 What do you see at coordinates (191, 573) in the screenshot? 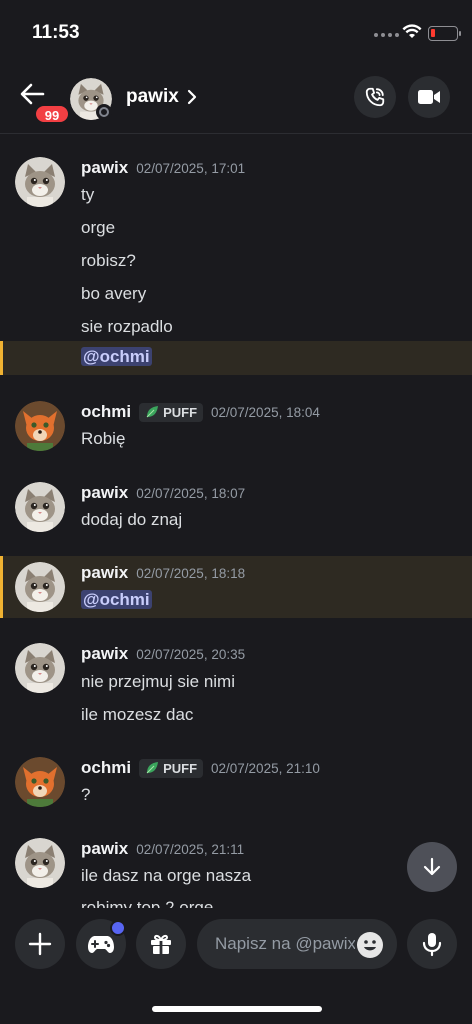
I see `timestamp: 02/07/2025, 18:18` at bounding box center [191, 573].